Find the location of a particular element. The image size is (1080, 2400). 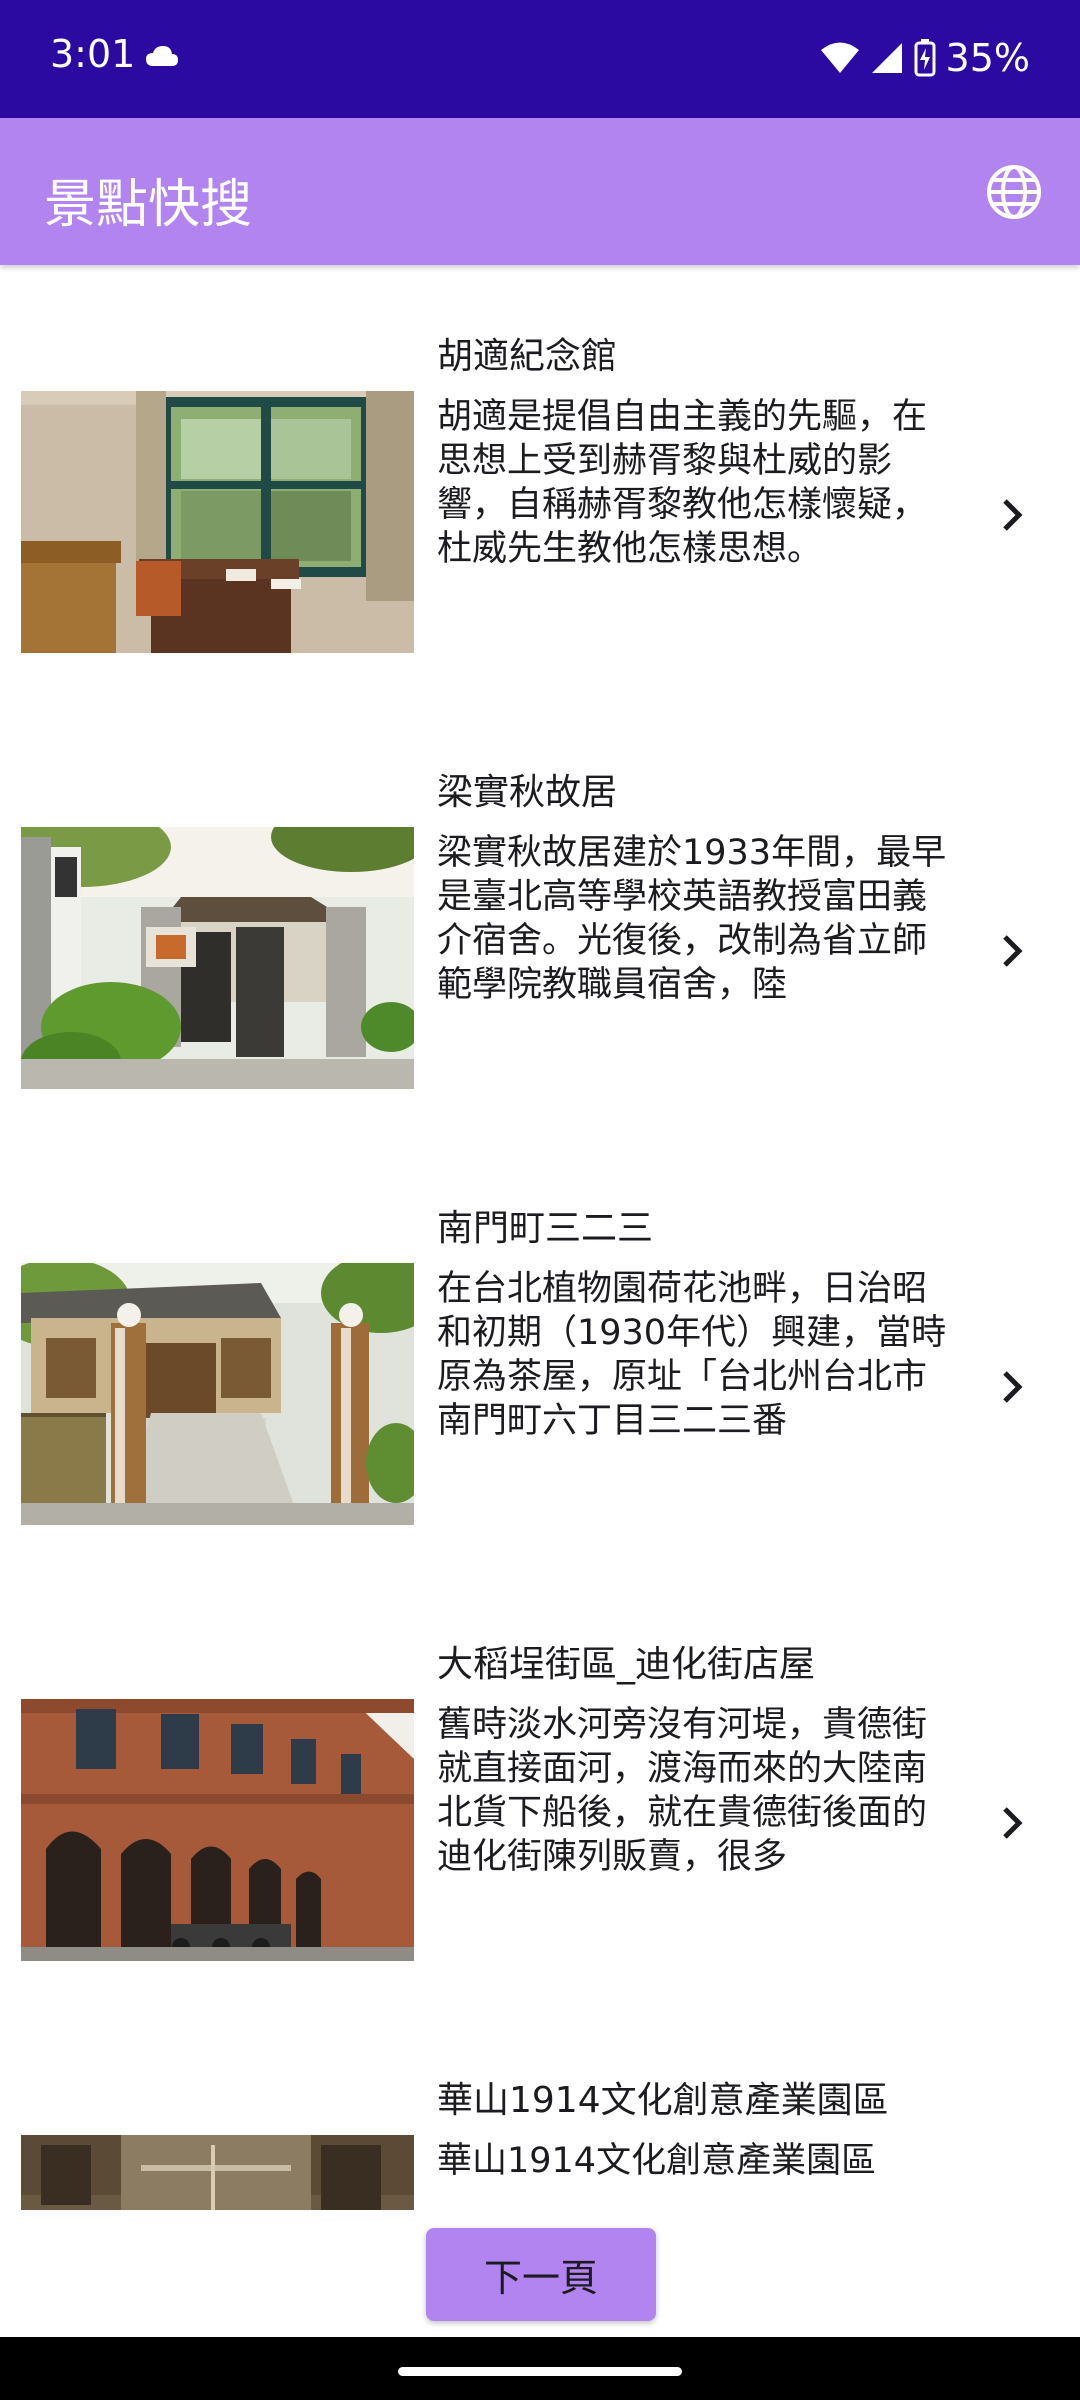

item-title: 華山1914文化創意產業園區 is located at coordinates (663, 2100).